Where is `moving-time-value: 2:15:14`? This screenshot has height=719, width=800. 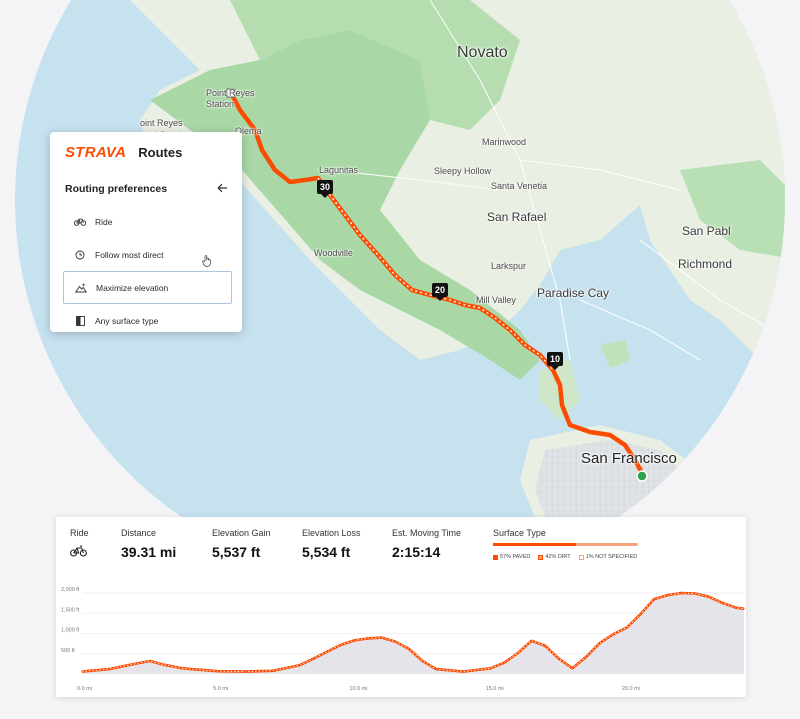
moving-time-value: 2:15:14 is located at coordinates (416, 552).